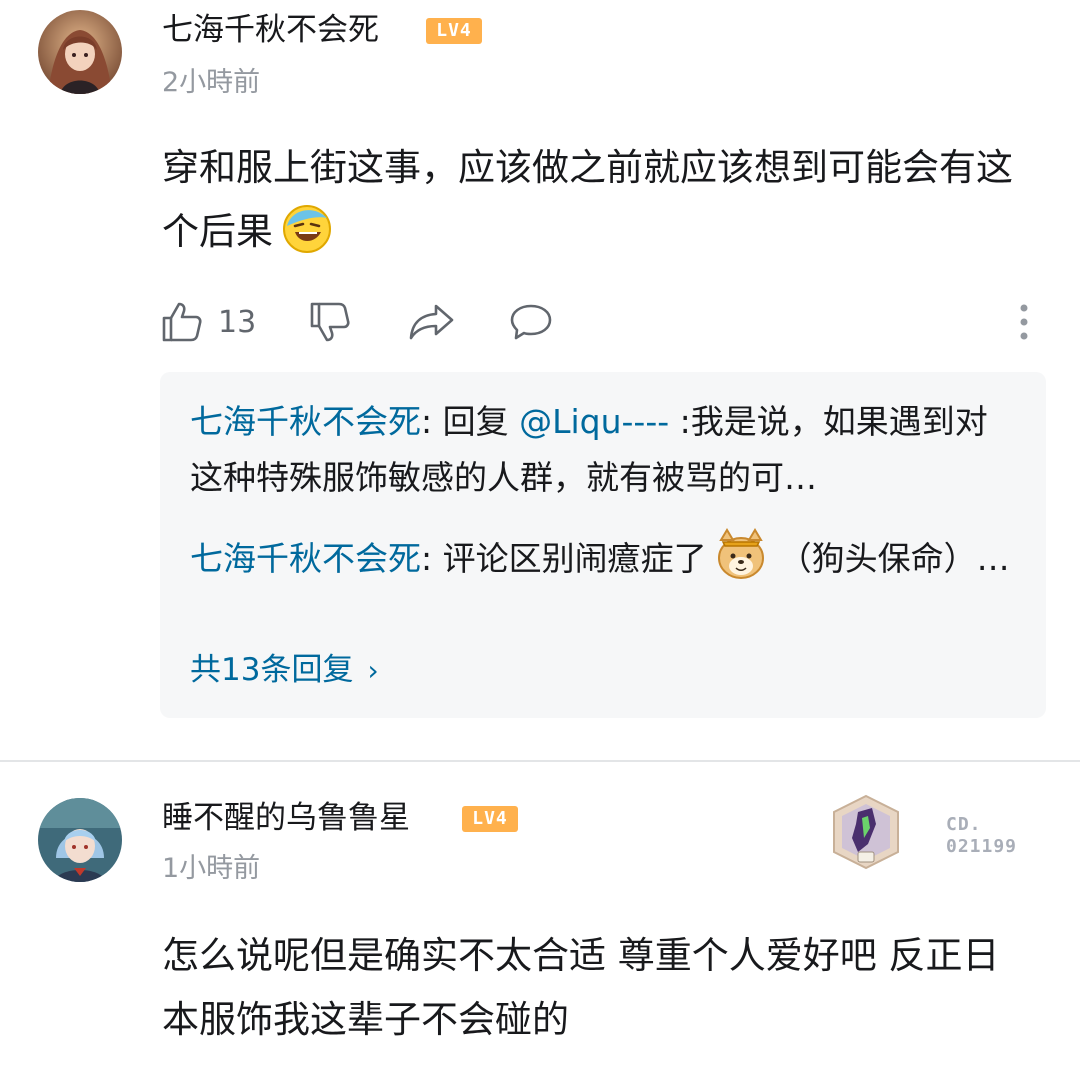 This screenshot has height=1071, width=1080. Describe the element at coordinates (237, 322) in the screenshot. I see `like-count: 13` at that location.